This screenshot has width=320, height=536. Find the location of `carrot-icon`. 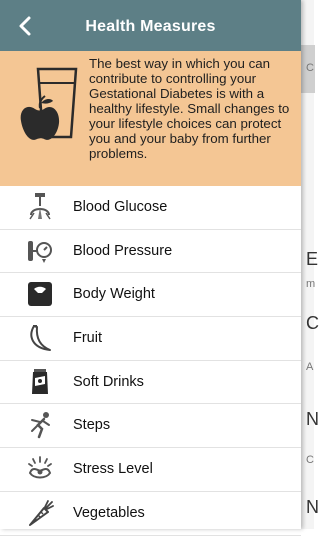

carrot-icon is located at coordinates (41, 512).